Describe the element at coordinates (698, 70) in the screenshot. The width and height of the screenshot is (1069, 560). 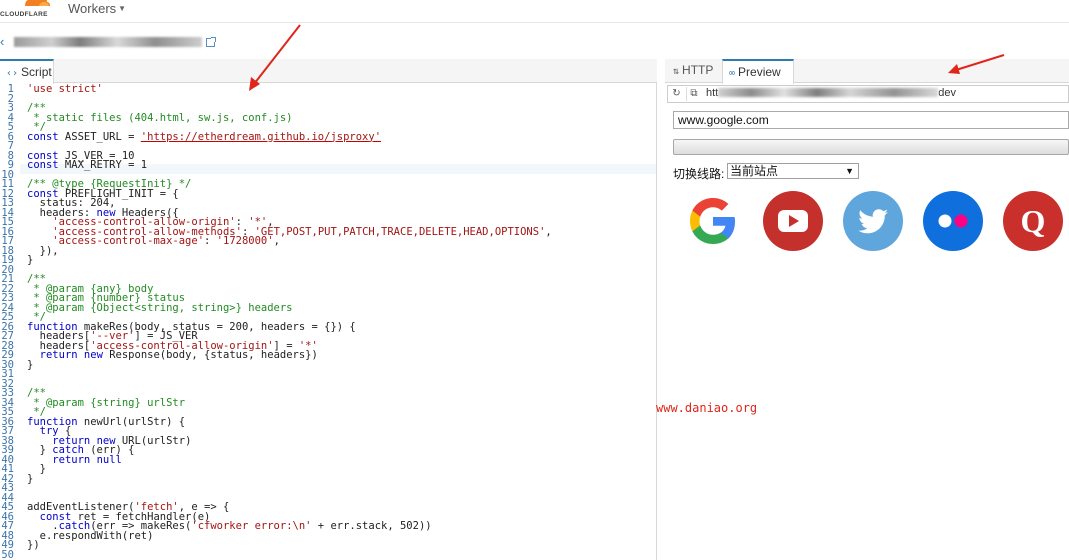
I see `tab-http-label: HTTP` at that location.